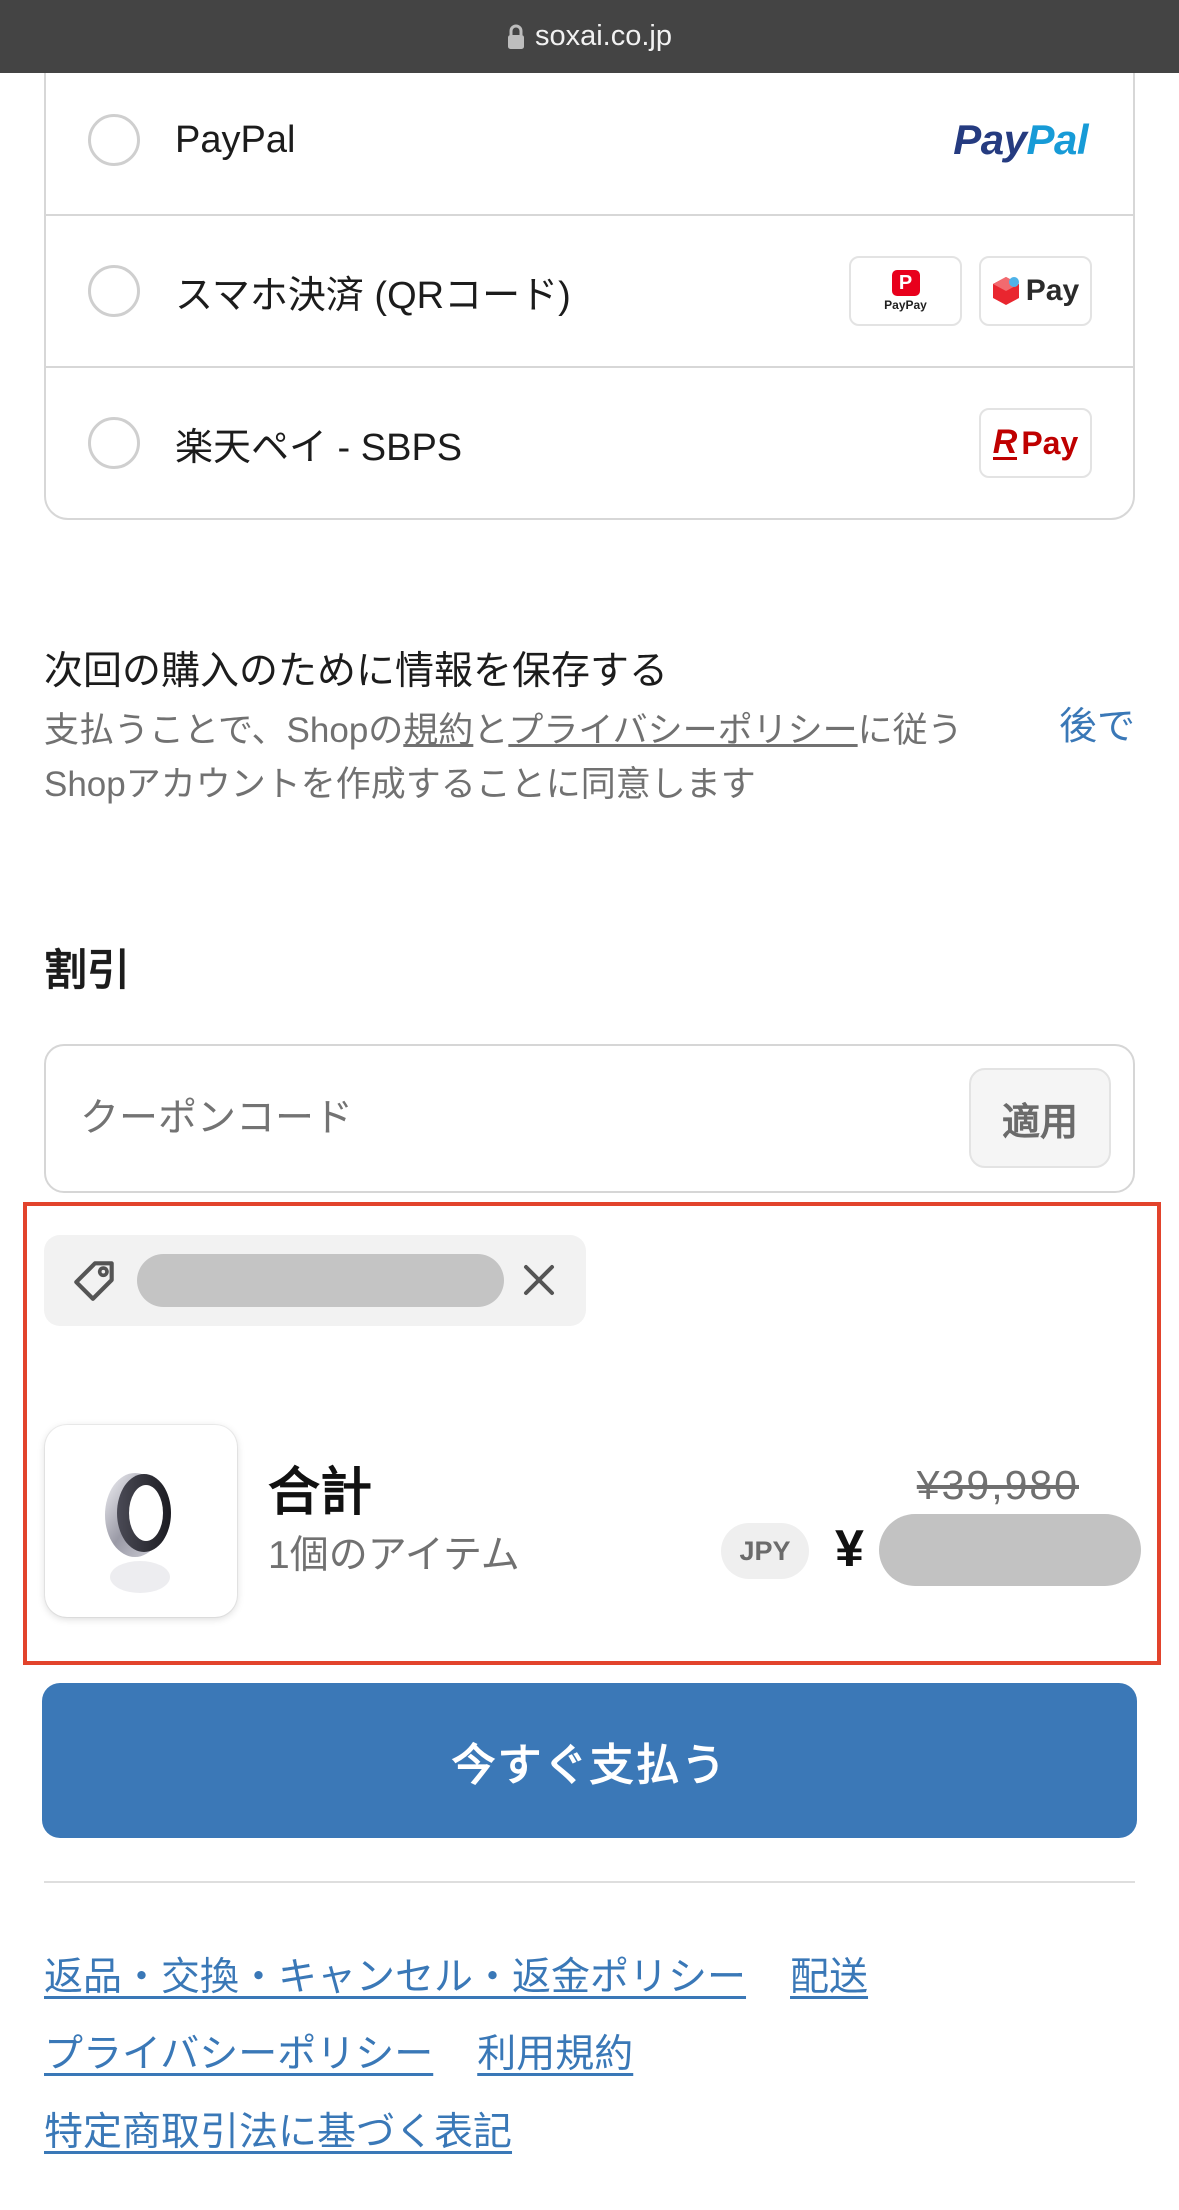 The width and height of the screenshot is (1179, 2210). What do you see at coordinates (1040, 1118) in the screenshot?
I see `apply-coupon-button: 適用` at bounding box center [1040, 1118].